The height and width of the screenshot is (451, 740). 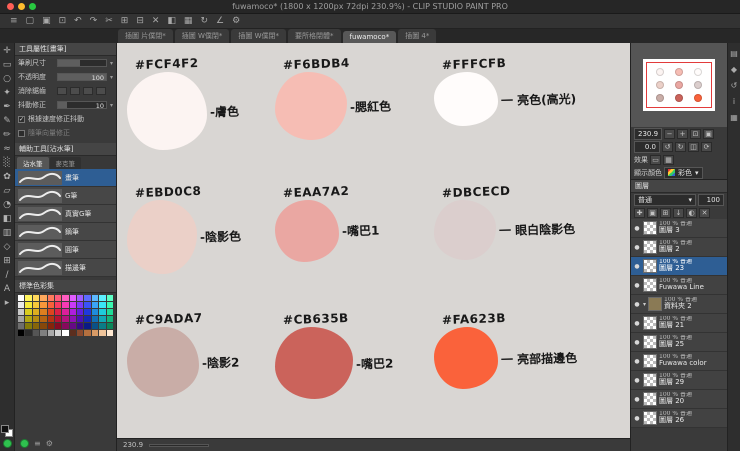 What do you see at coordinates (49, 443) in the screenshot?
I see `palette-settings-icon: ⚙` at bounding box center [49, 443].